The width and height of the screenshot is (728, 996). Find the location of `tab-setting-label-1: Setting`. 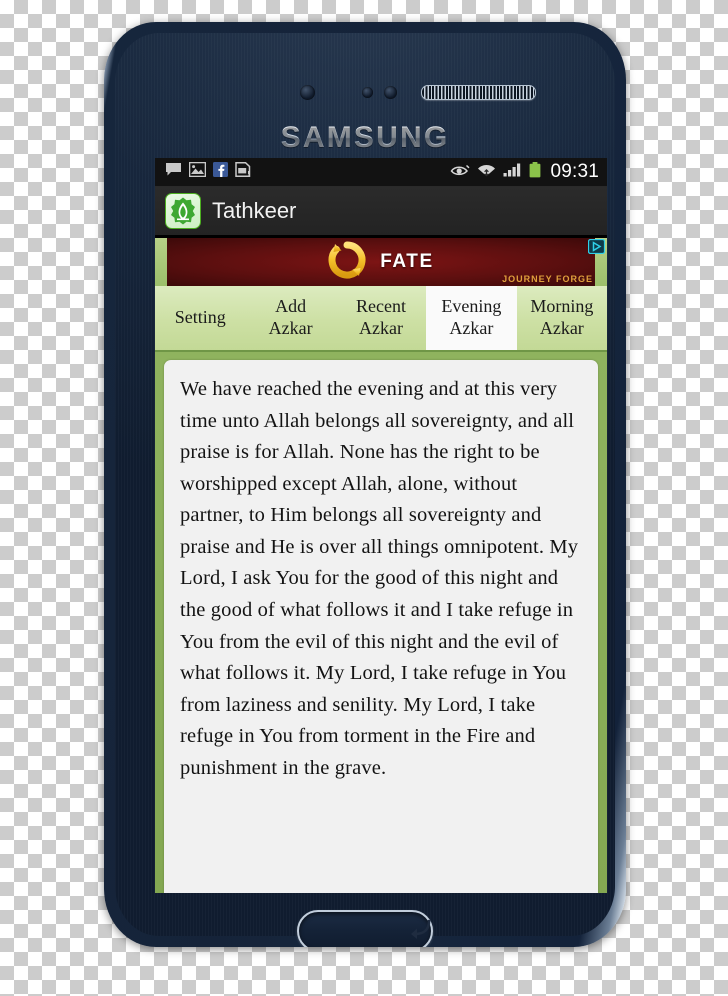

tab-setting-label-1: Setting is located at coordinates (200, 317).